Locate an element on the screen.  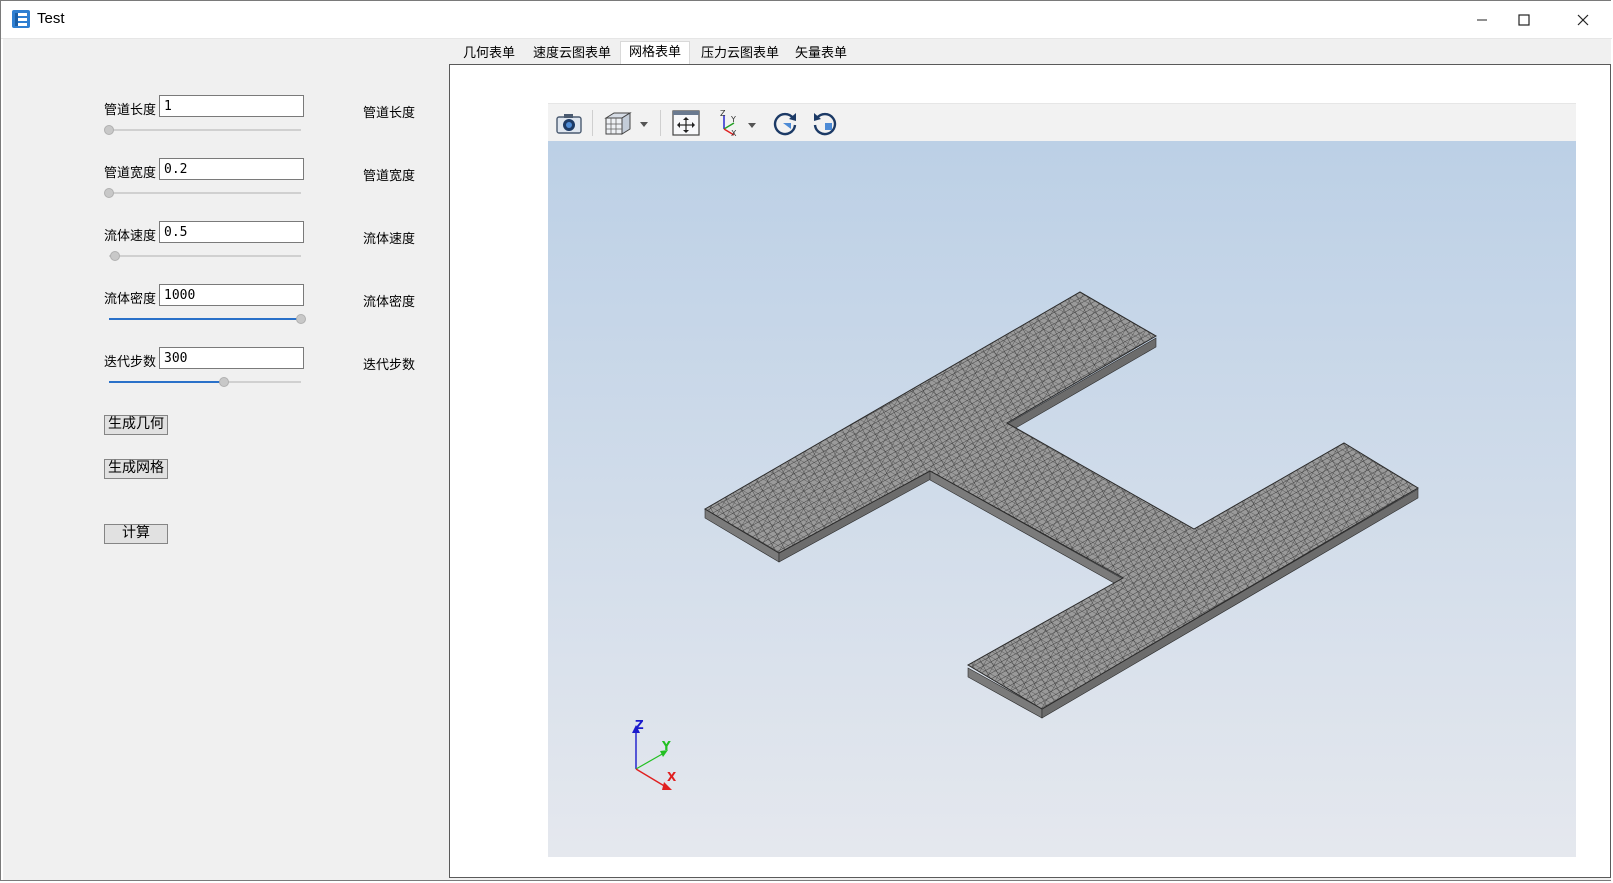
rotate-ccw-icon is located at coordinates (825, 124).